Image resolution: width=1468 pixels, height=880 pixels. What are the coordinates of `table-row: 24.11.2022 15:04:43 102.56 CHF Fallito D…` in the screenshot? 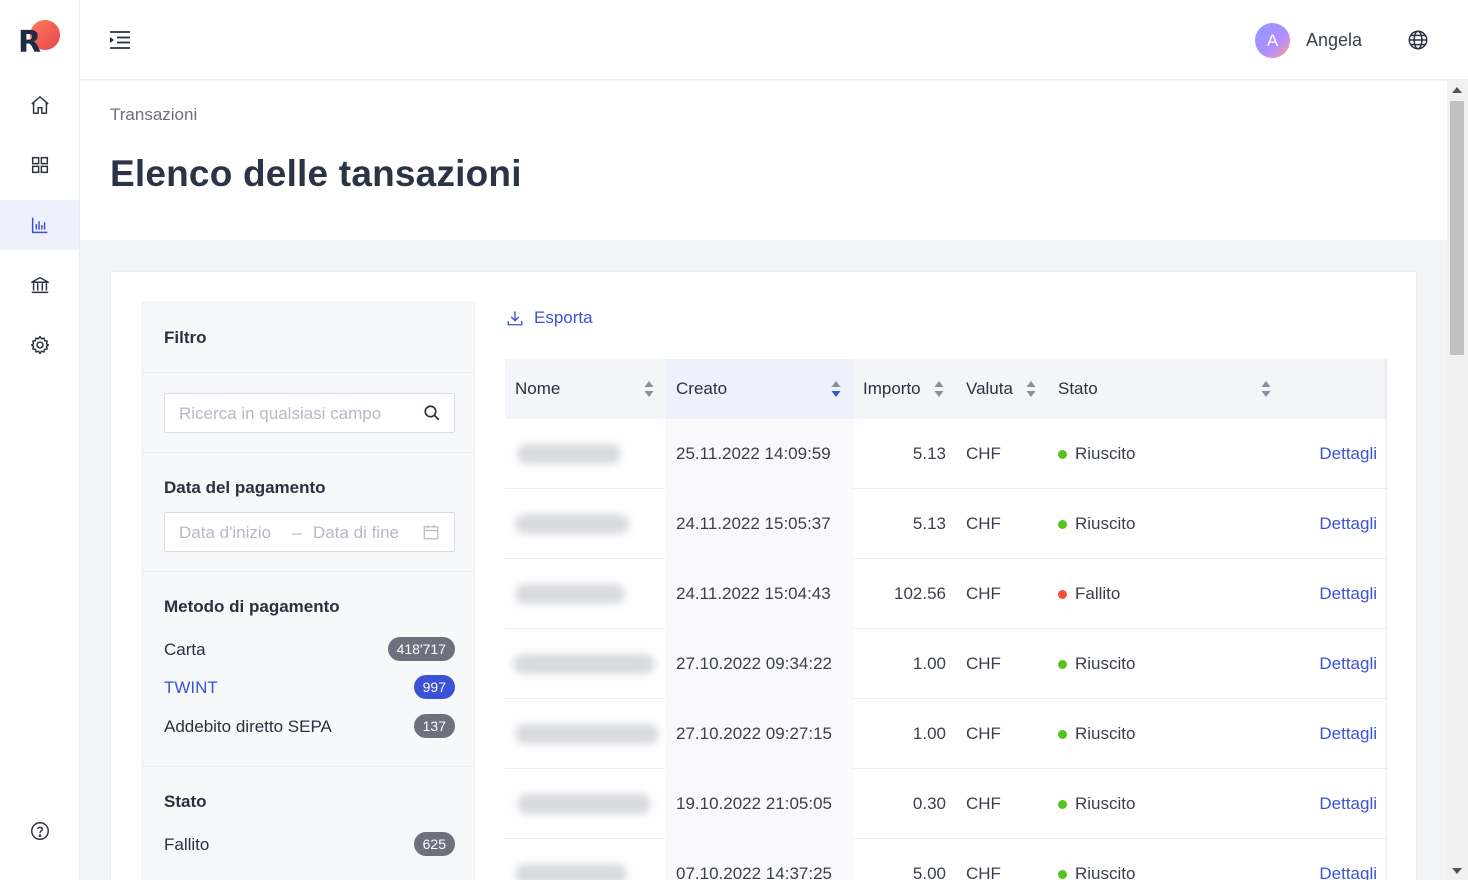 It's located at (946, 594).